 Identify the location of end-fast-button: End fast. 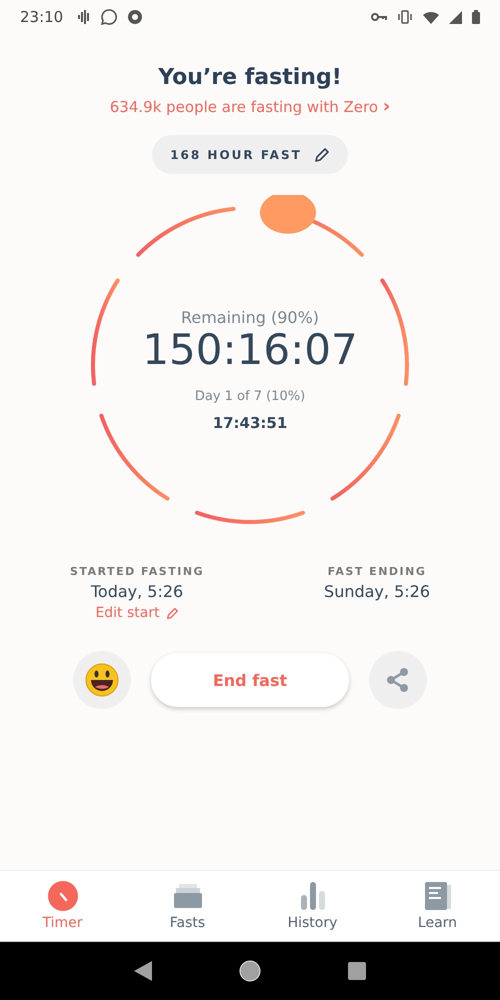
(250, 680).